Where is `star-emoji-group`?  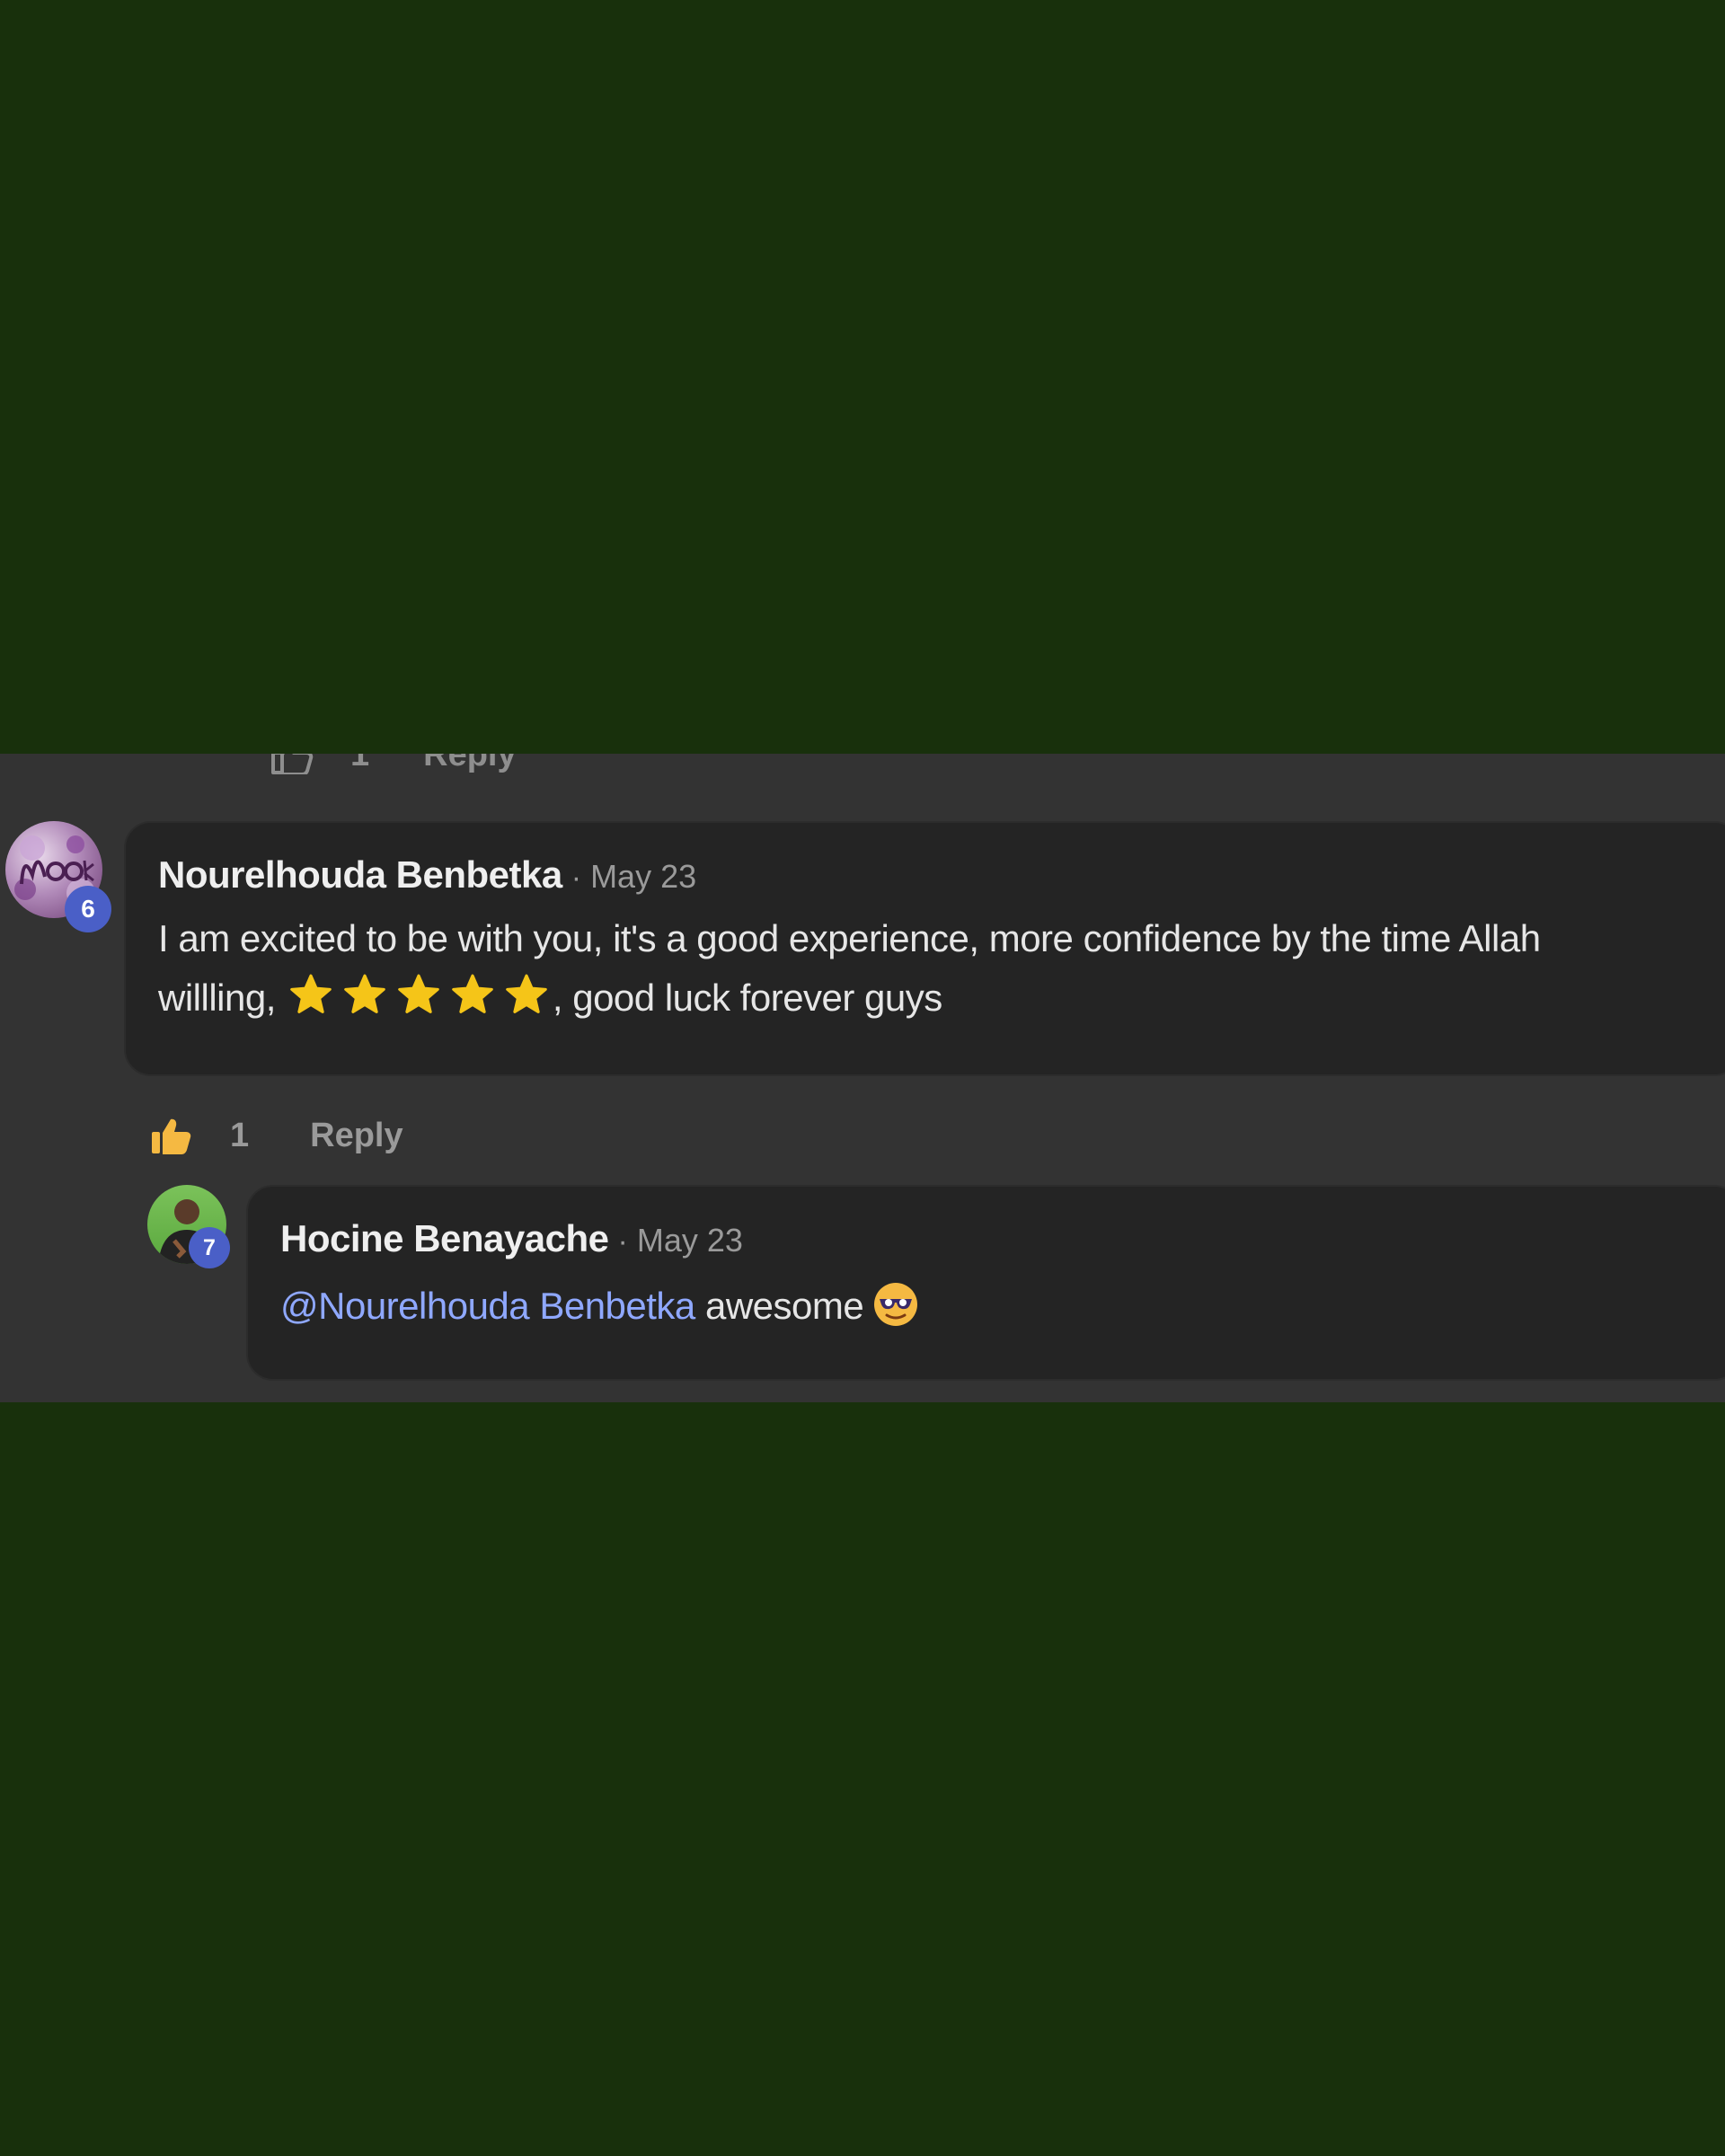 star-emoji-group is located at coordinates (418, 995).